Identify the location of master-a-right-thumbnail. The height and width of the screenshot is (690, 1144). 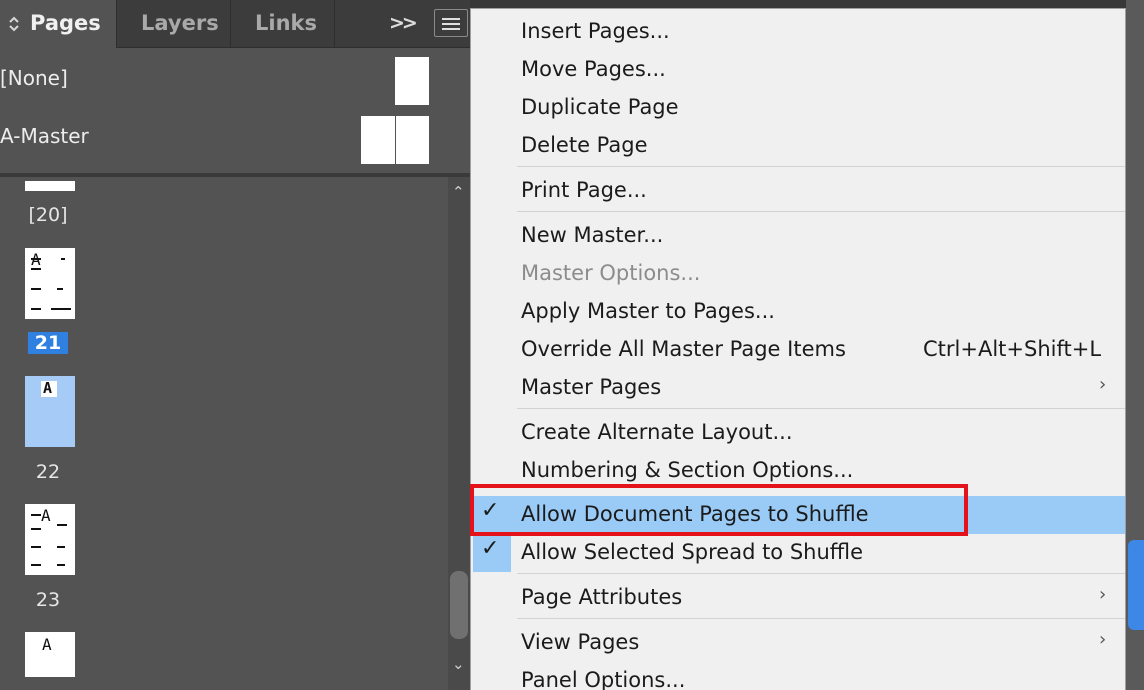
(412, 140).